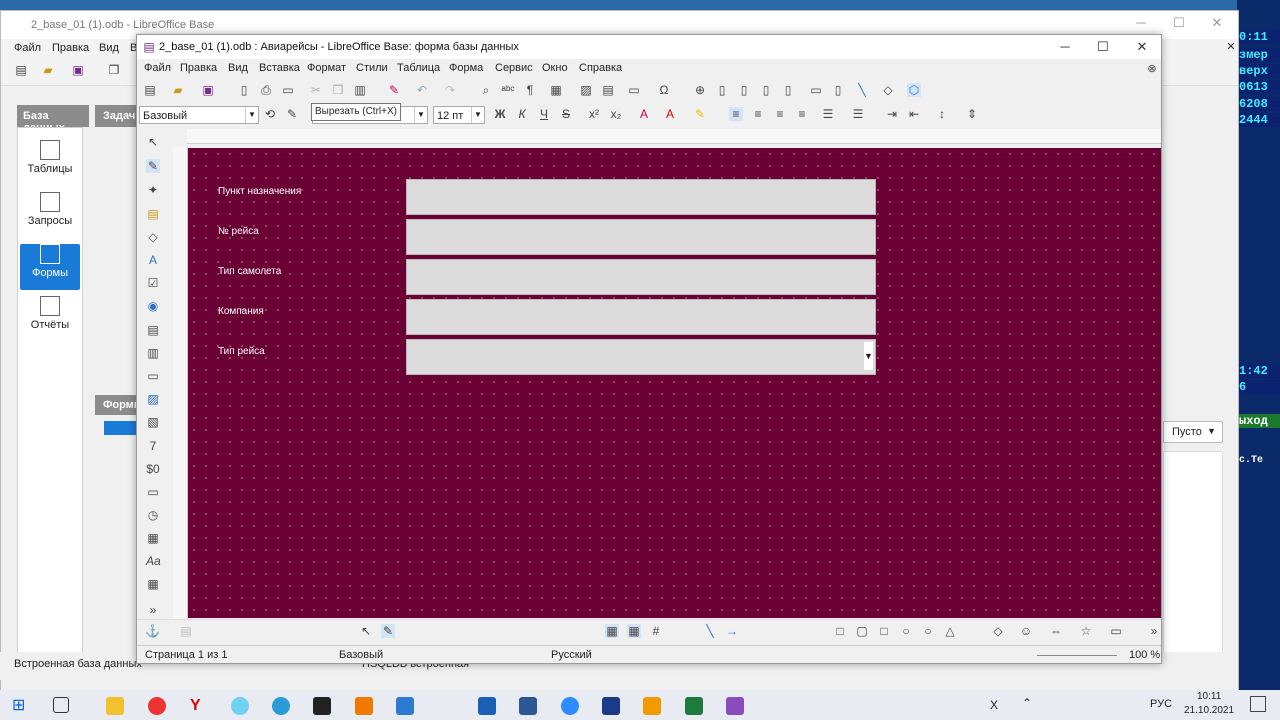  I want to click on superscript-icon: x², so click(594, 114).